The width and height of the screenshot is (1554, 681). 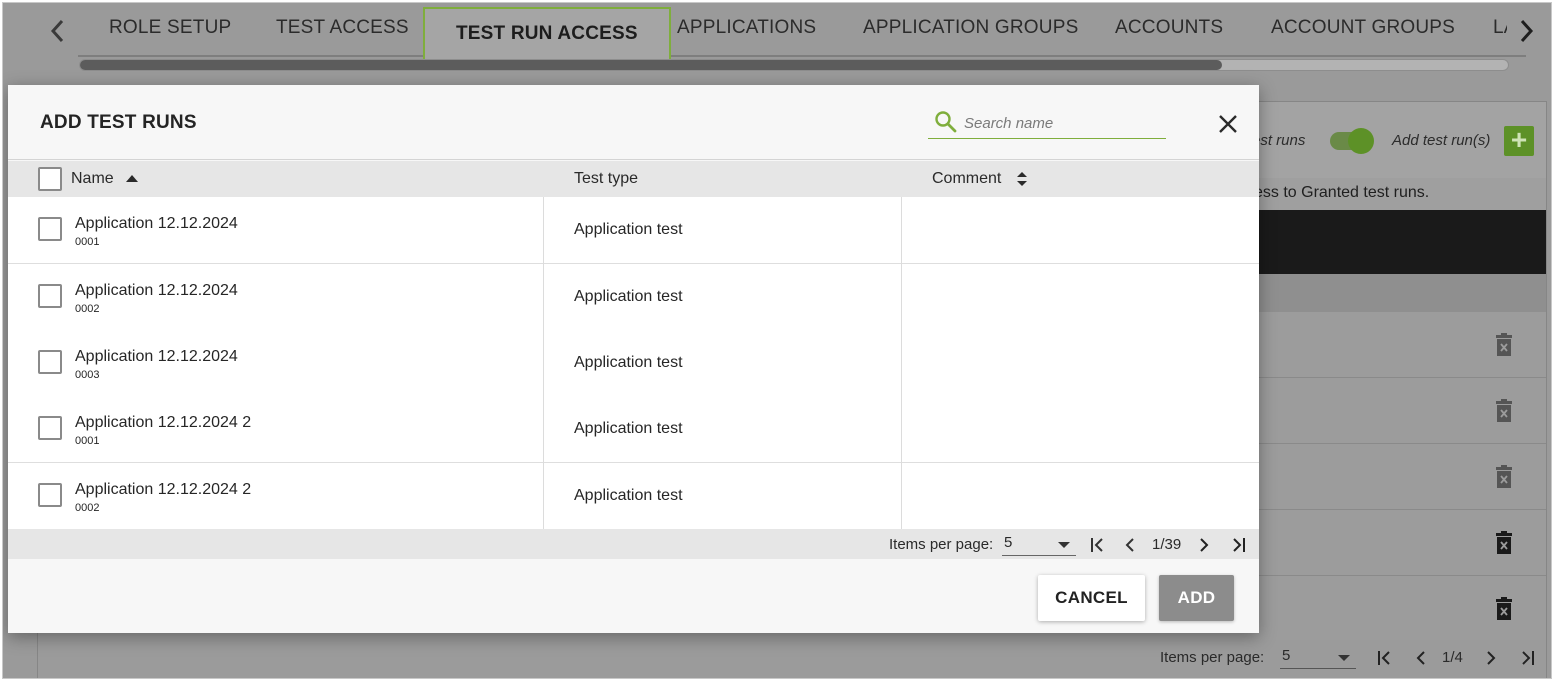 I want to click on dialog-header: ADD TEST RUNS, so click(x=633, y=122).